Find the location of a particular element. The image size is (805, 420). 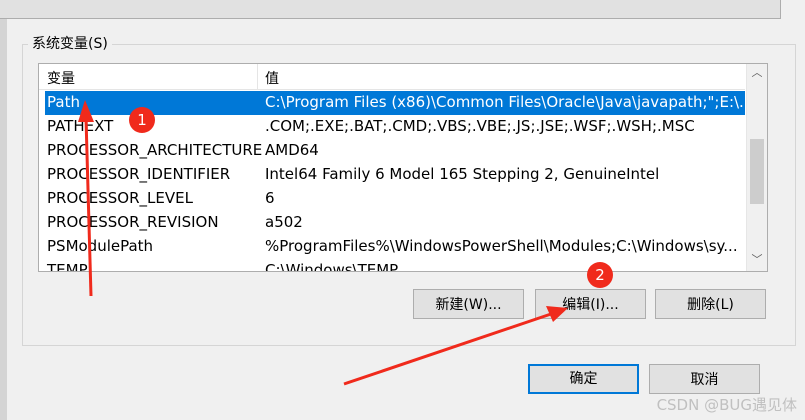

list-header: 变量 值 is located at coordinates (392, 77).